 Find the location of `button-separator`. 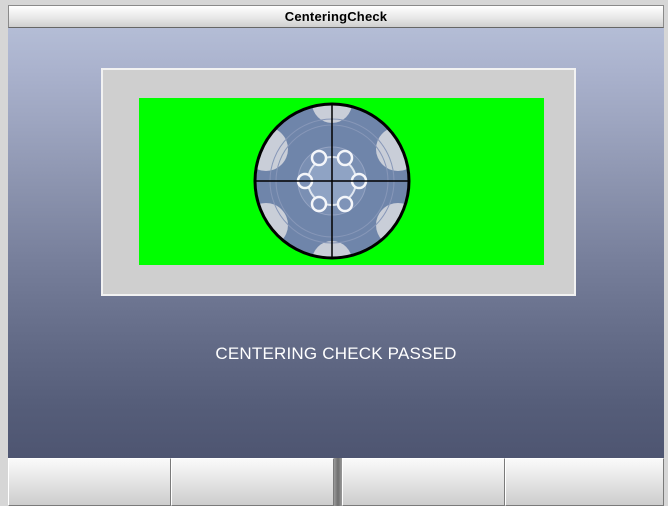

button-separator is located at coordinates (338, 482).